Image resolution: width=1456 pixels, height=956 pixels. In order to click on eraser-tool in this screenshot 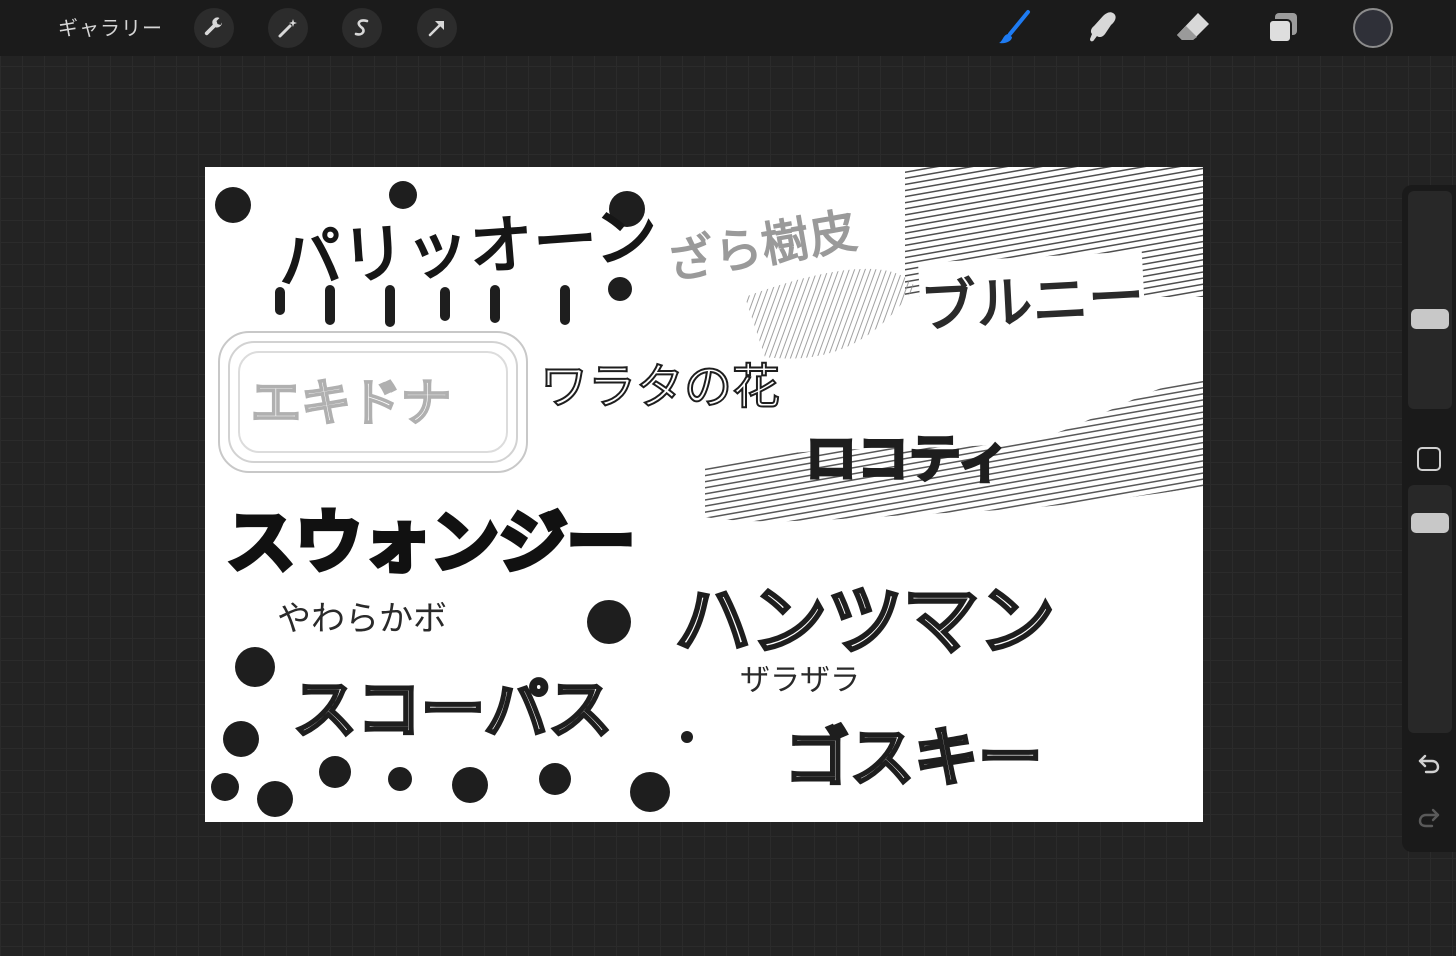, I will do `click(1193, 28)`.